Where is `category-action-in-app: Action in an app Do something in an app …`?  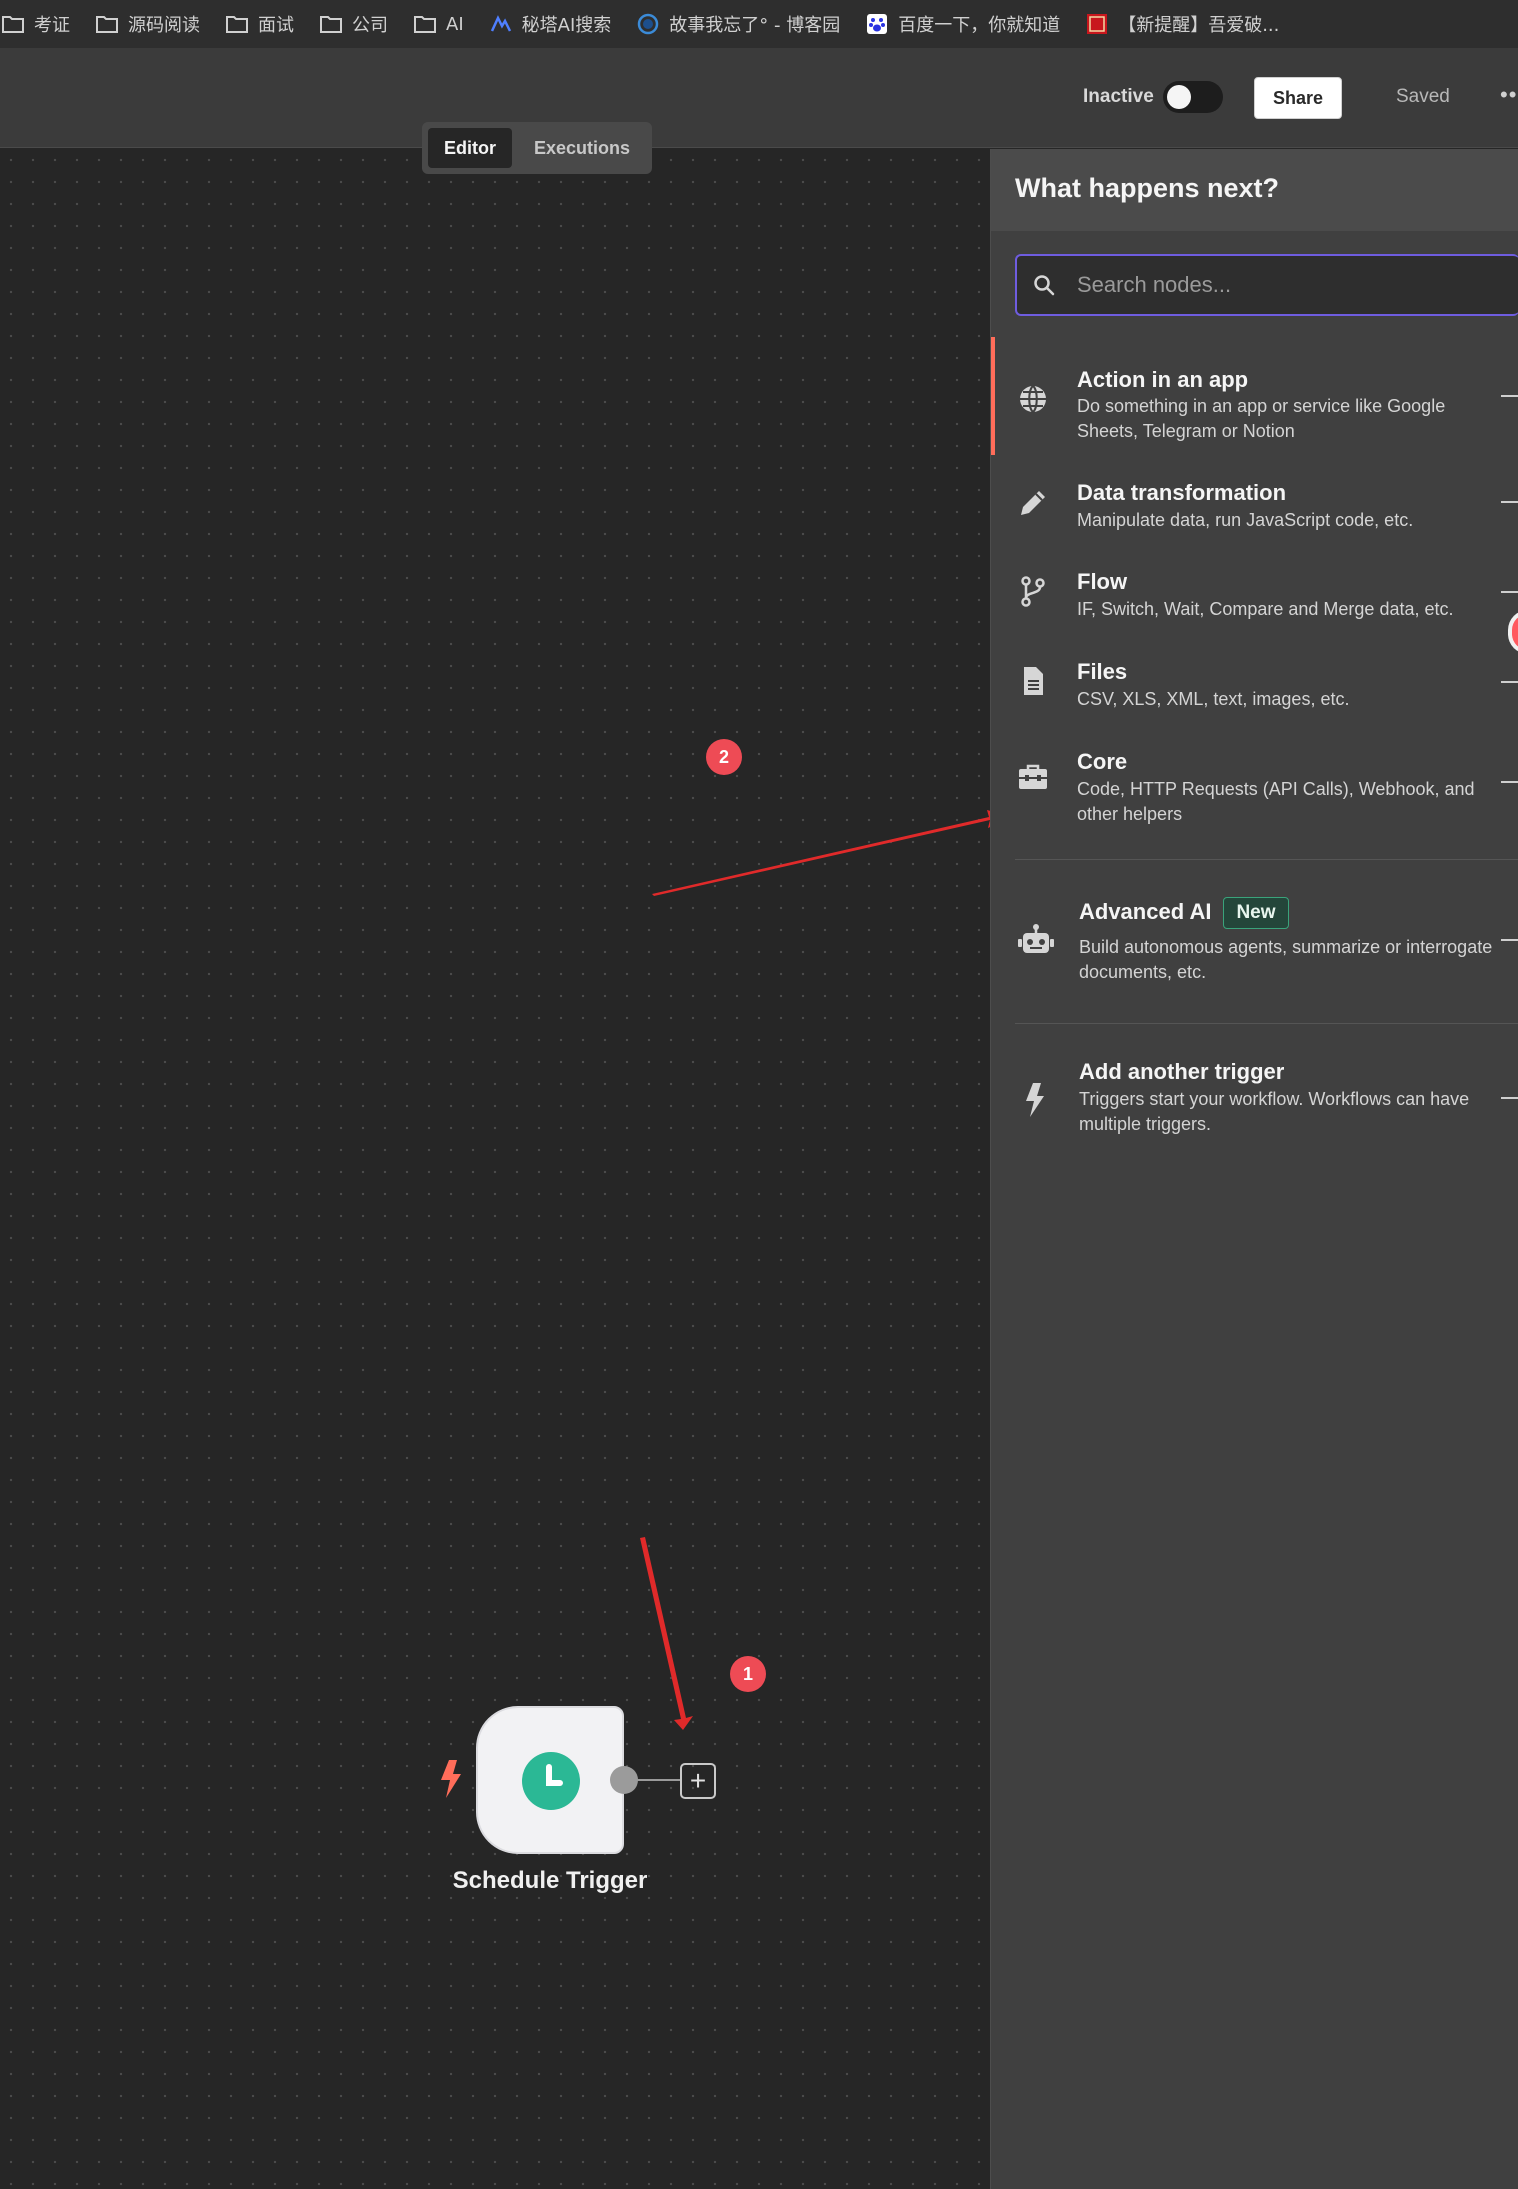
category-action-in-app: Action in an app Do something in an app … is located at coordinates (1254, 396).